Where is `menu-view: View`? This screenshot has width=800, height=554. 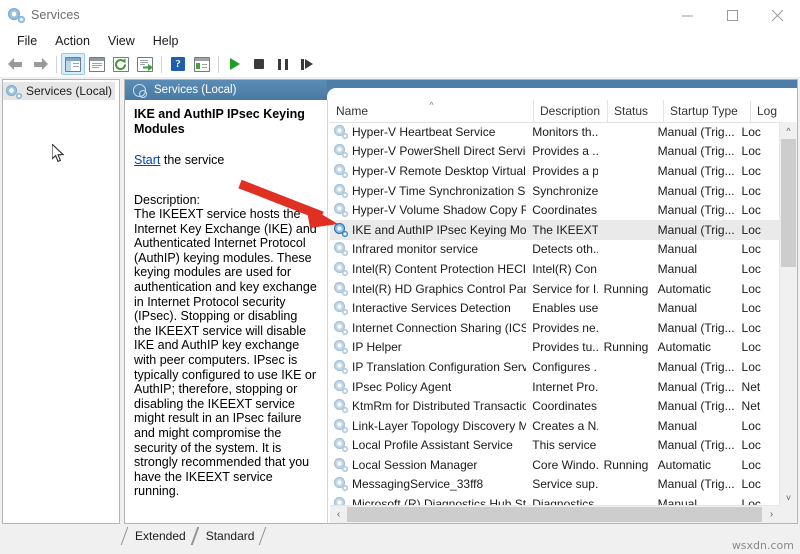
menu-view: View is located at coordinates (121, 41).